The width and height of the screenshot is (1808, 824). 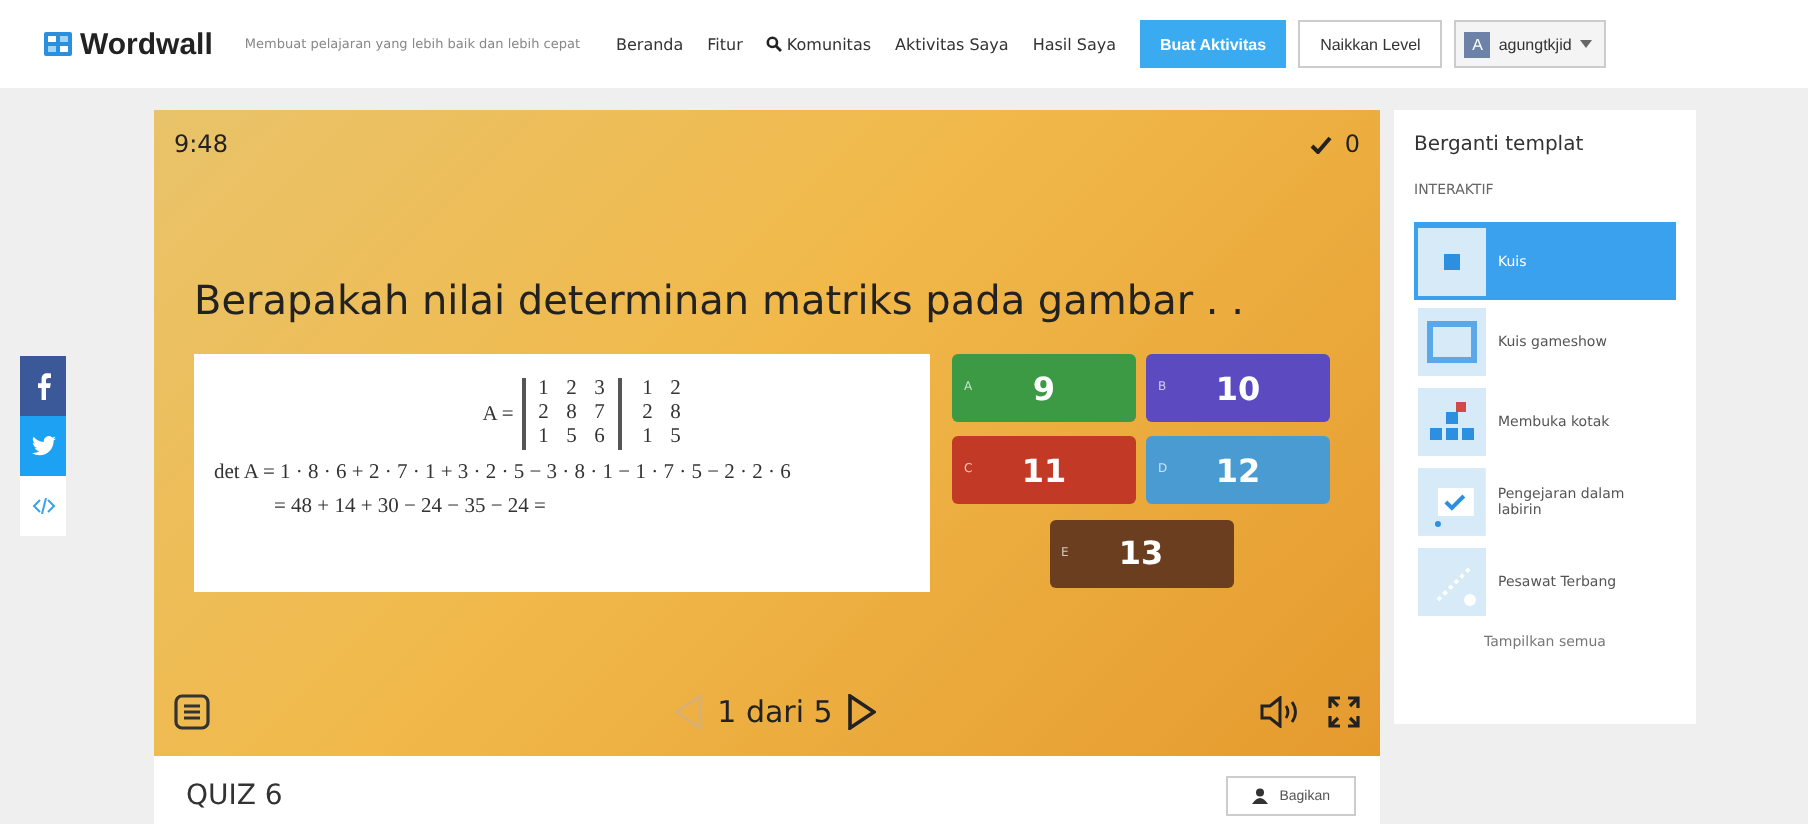 What do you see at coordinates (819, 44) in the screenshot?
I see `nav-link: Komunitas` at bounding box center [819, 44].